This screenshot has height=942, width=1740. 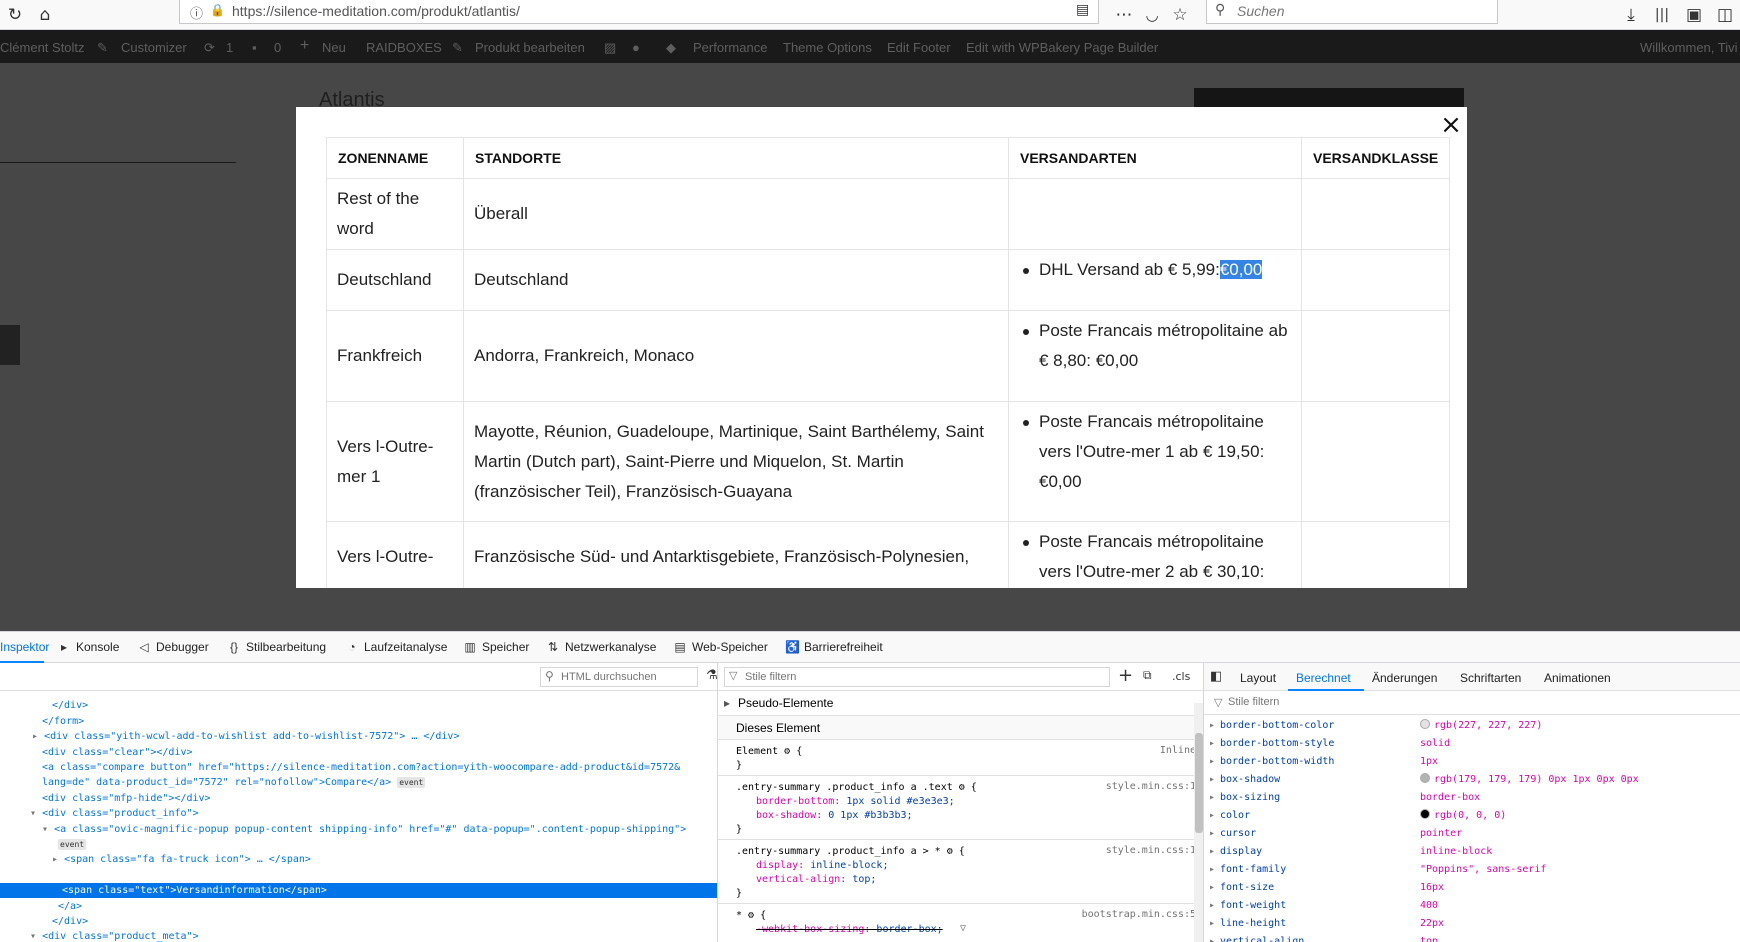 What do you see at coordinates (1152, 15) in the screenshot?
I see `pocket-icon: ◡` at bounding box center [1152, 15].